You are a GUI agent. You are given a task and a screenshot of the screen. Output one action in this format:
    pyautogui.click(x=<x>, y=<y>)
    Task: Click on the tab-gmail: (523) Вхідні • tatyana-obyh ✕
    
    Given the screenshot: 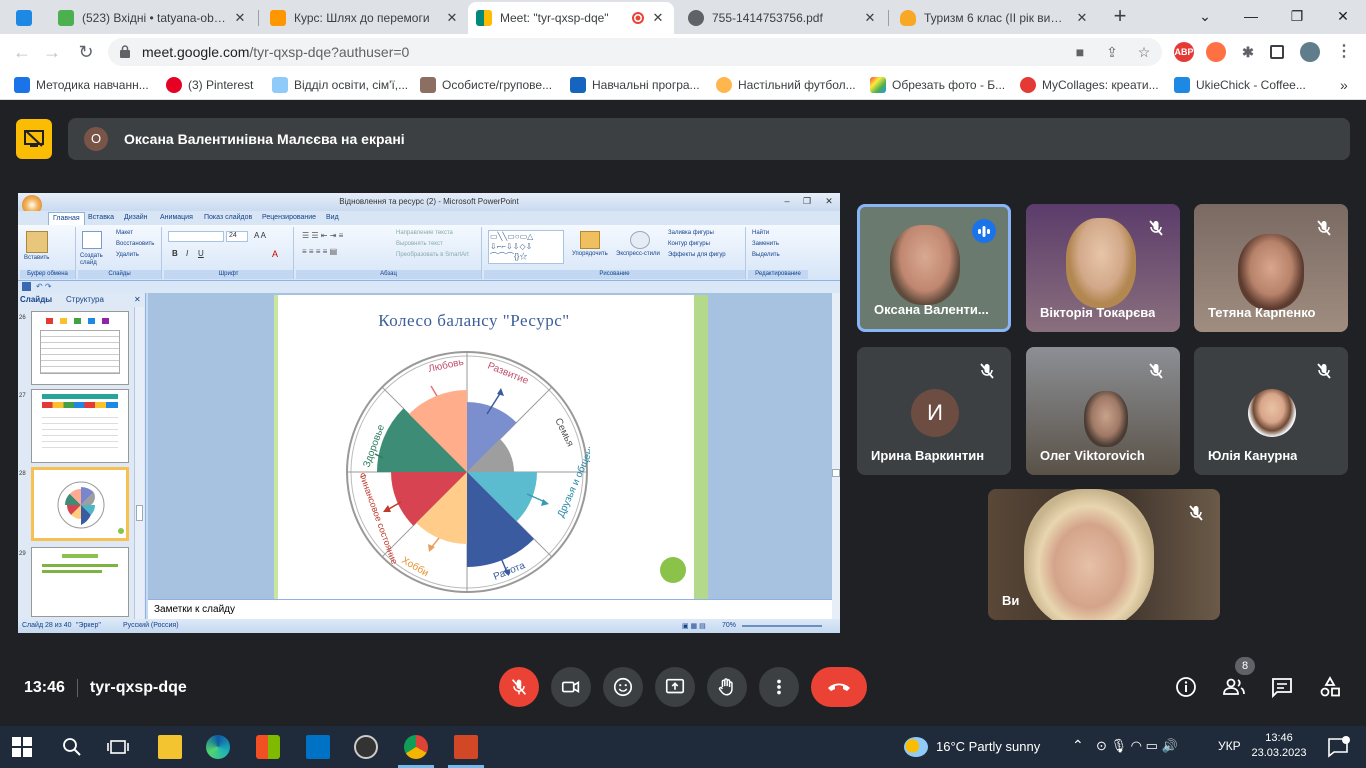 What is the action you would take?
    pyautogui.click(x=153, y=18)
    